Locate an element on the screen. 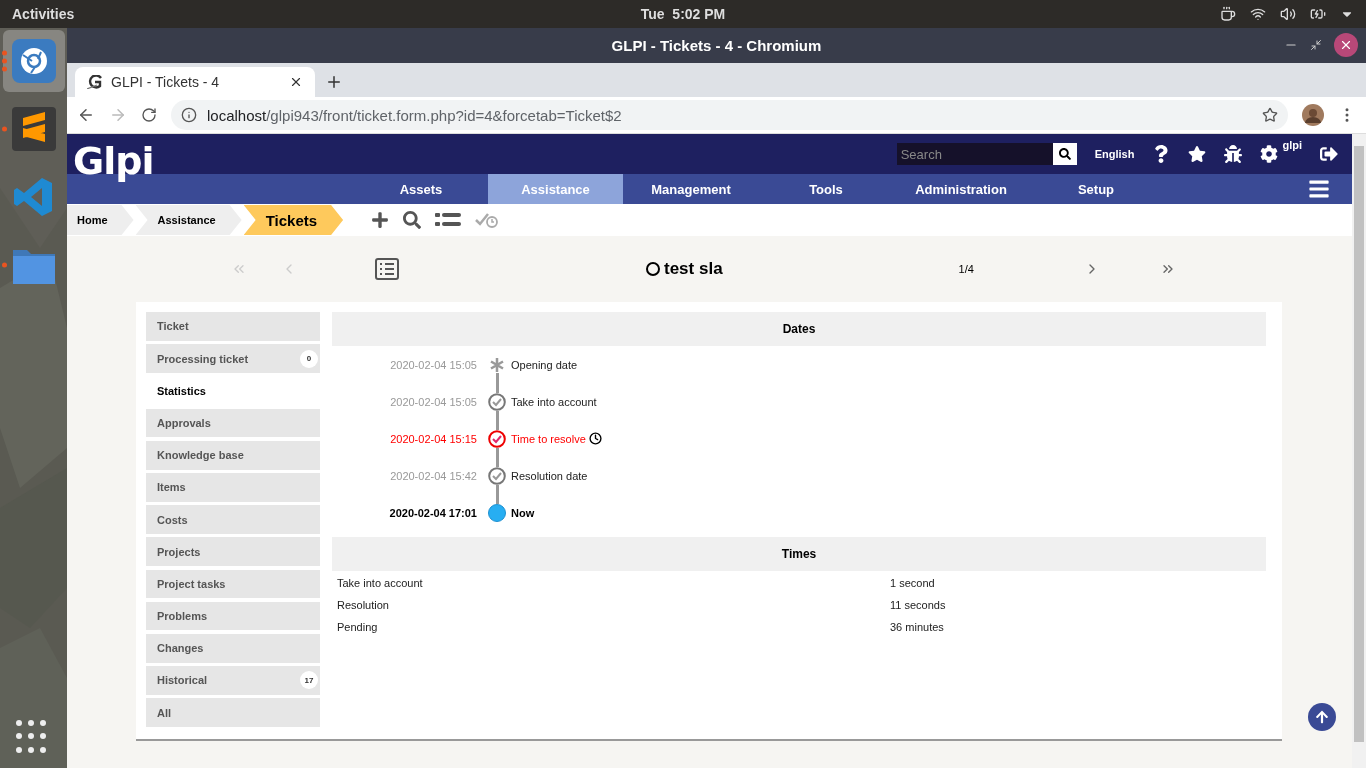  arrow-up-icon is located at coordinates (1322, 717).